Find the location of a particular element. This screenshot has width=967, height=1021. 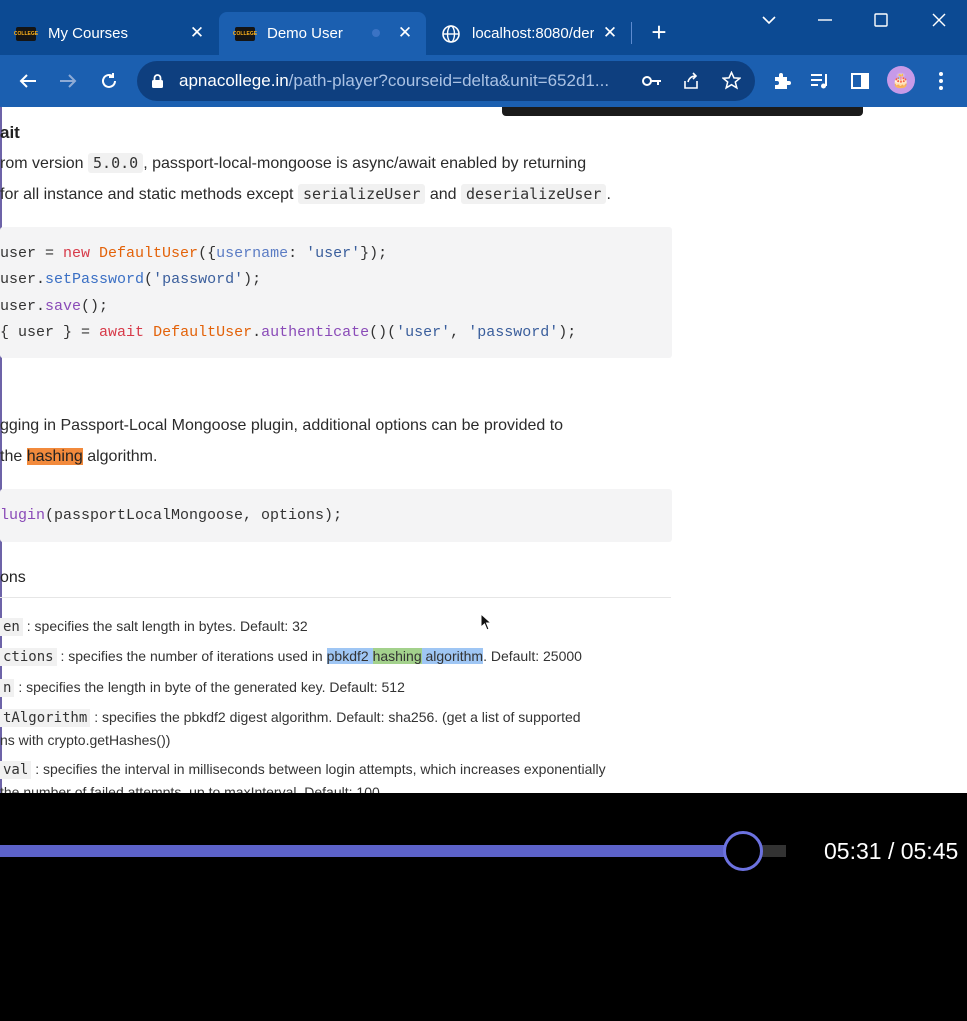

paragraph-line: the hashing algorithm. is located at coordinates (78, 457).